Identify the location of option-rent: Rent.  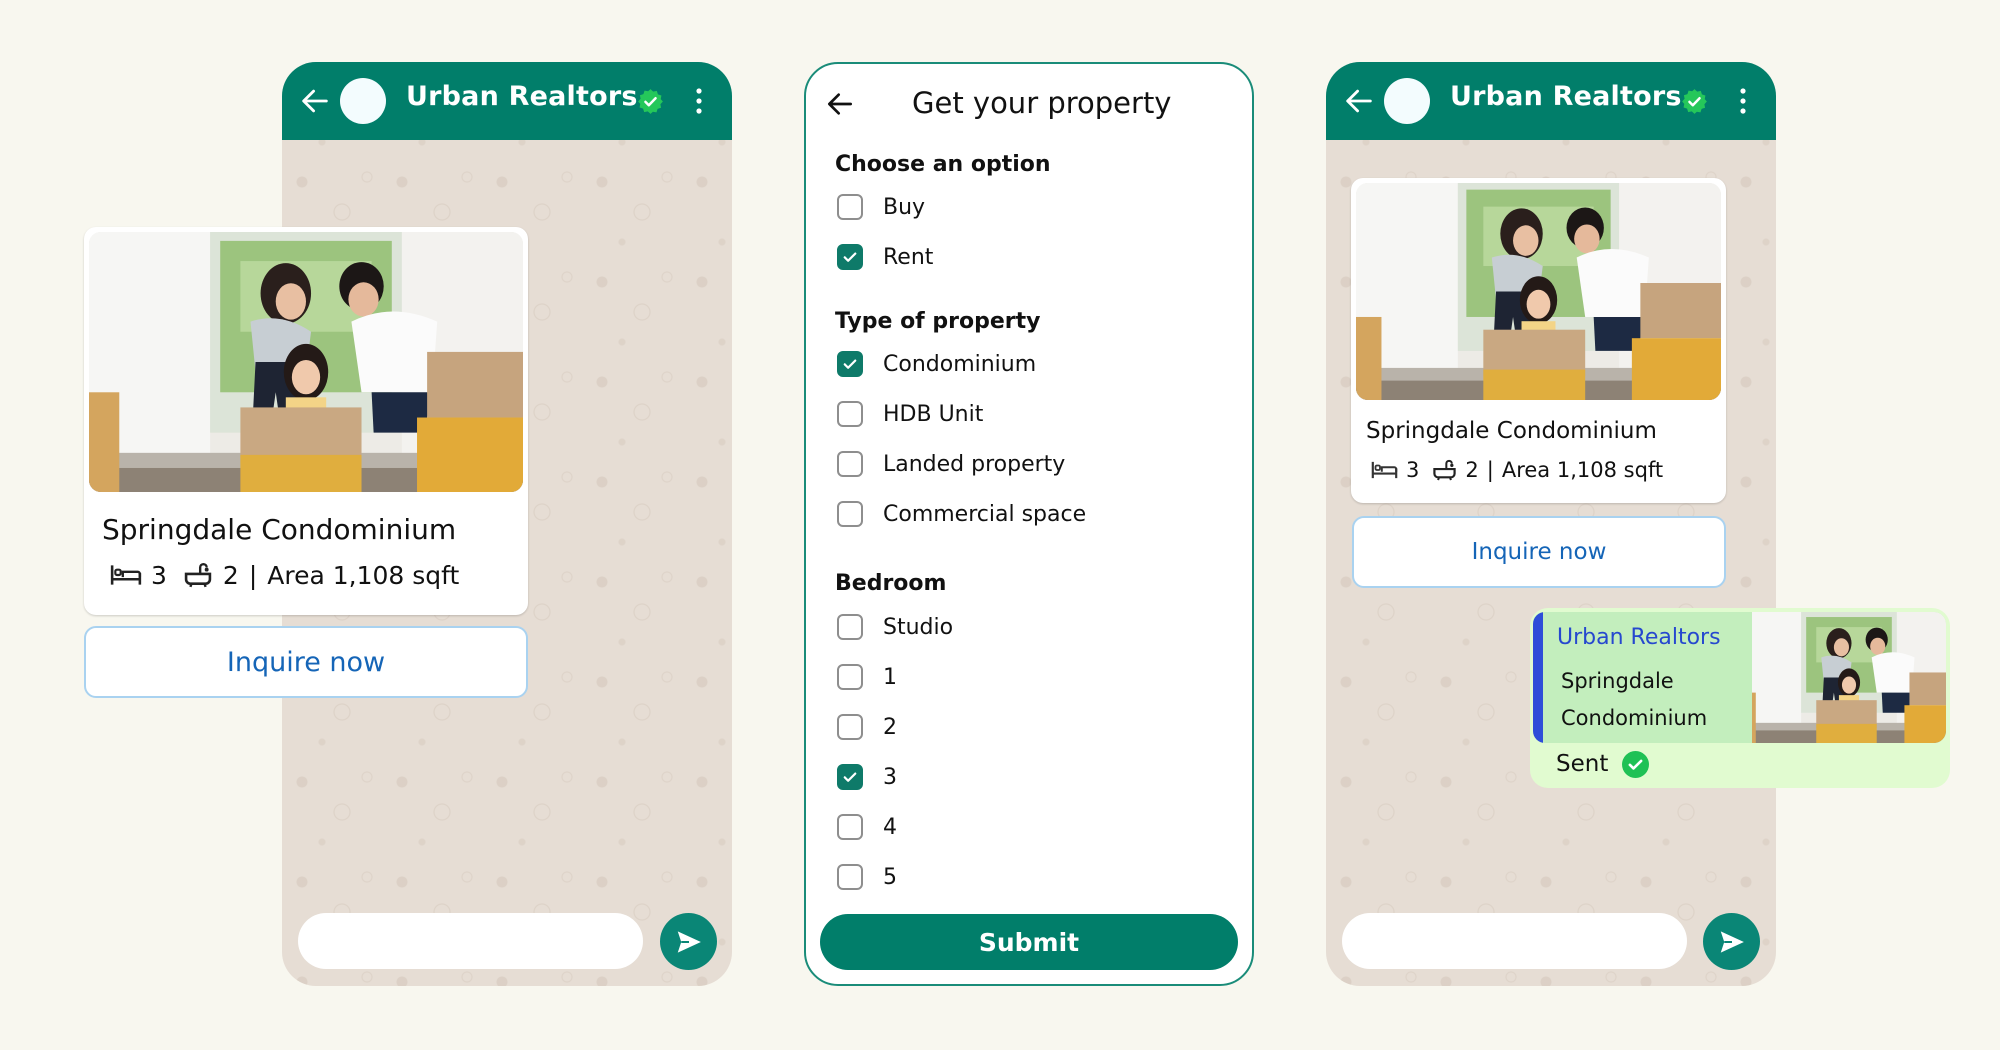
(885, 257).